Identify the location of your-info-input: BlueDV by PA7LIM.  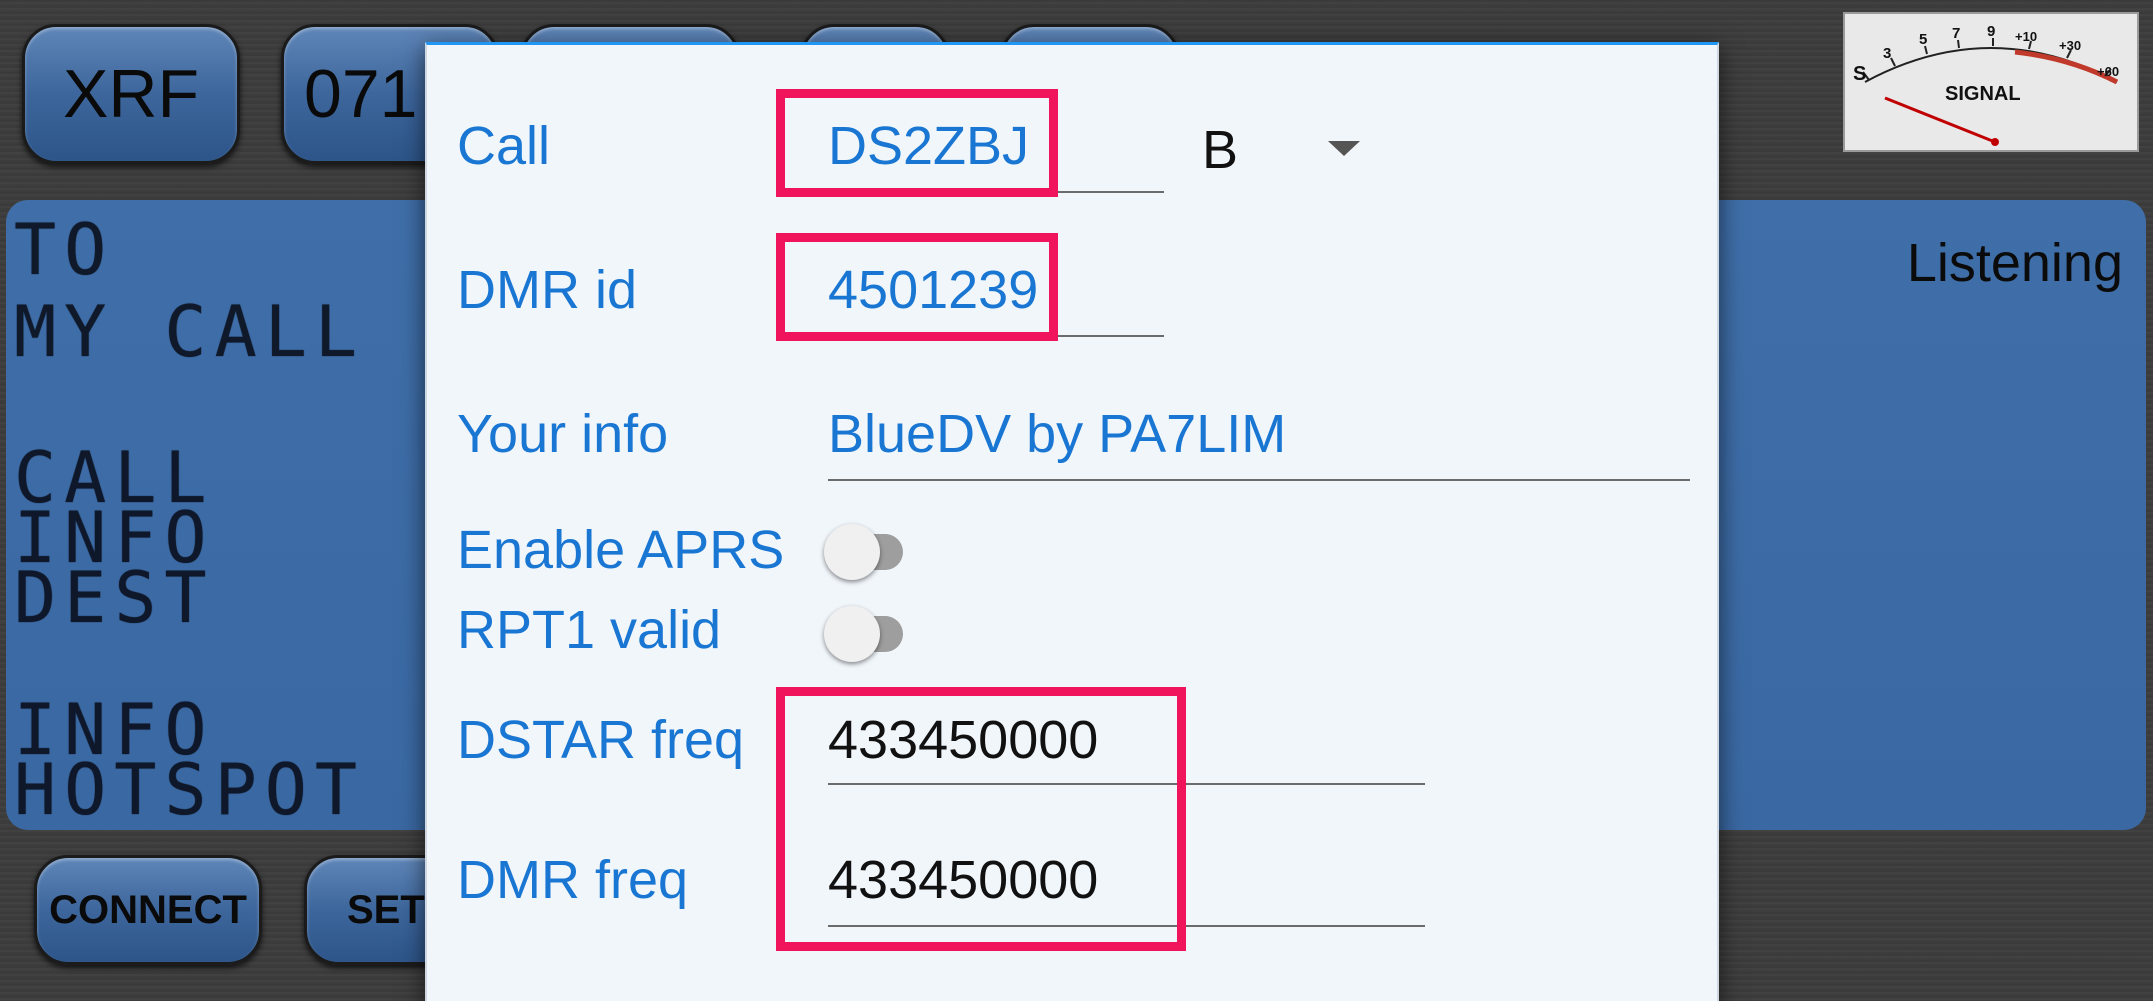
(1057, 434).